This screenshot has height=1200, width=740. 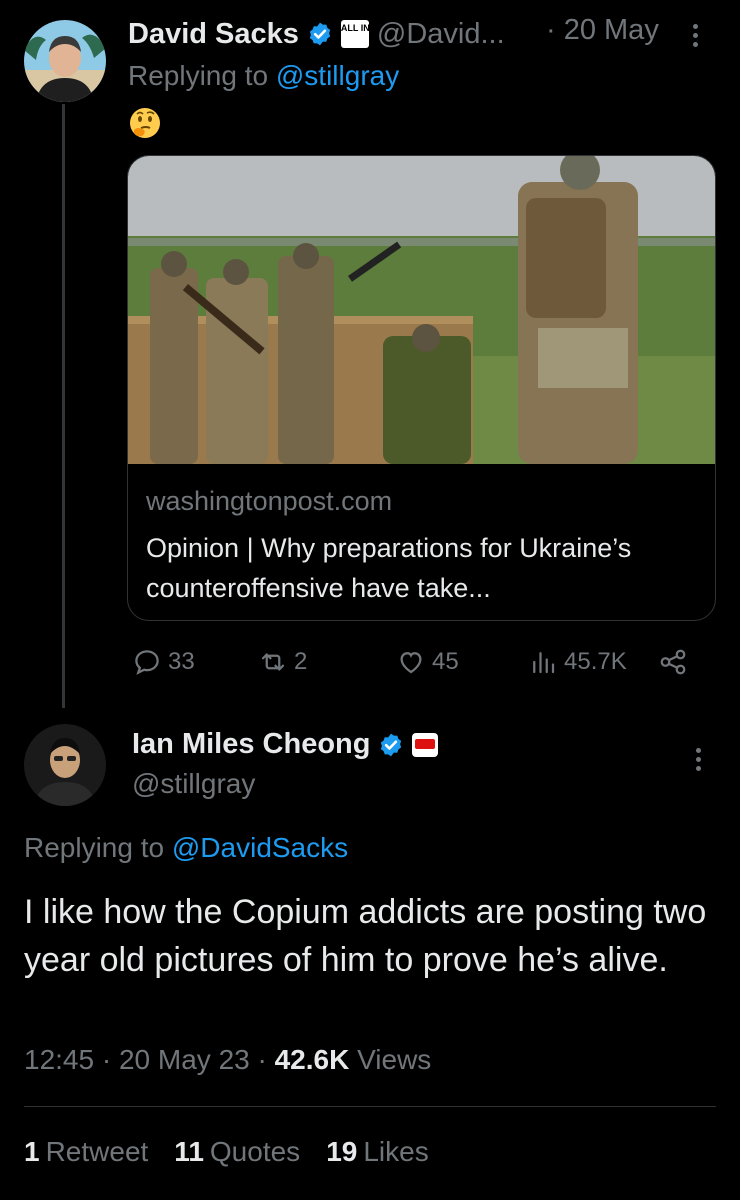 I want to click on likes-count: 19, so click(x=342, y=1151).